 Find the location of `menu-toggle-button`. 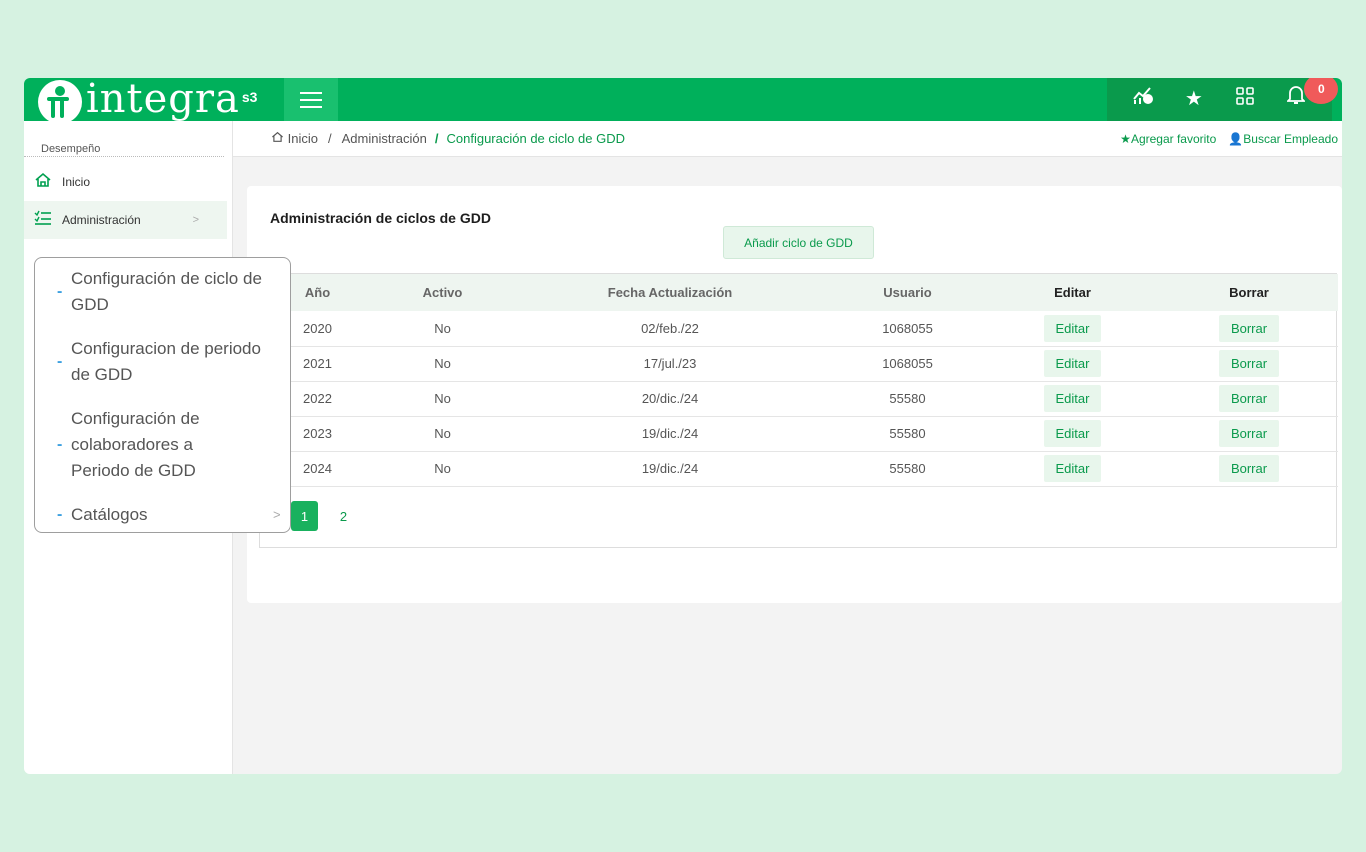

menu-toggle-button is located at coordinates (311, 99).